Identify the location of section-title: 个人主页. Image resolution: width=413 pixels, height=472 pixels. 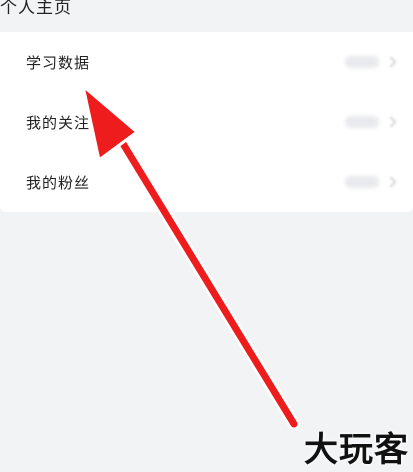
(36, 9).